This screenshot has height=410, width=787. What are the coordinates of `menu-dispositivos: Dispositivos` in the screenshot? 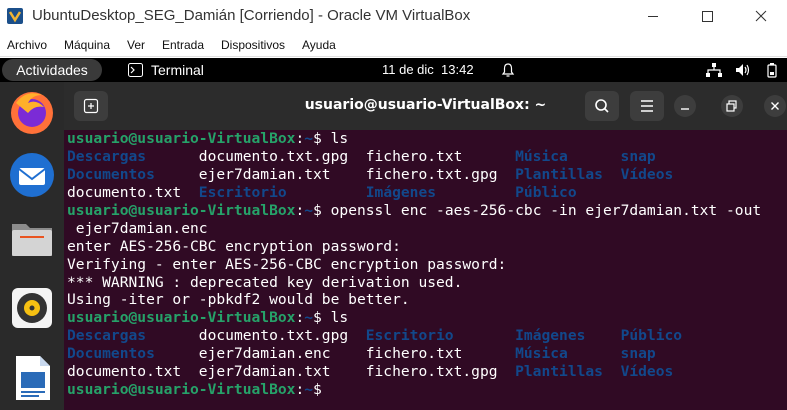 It's located at (253, 45).